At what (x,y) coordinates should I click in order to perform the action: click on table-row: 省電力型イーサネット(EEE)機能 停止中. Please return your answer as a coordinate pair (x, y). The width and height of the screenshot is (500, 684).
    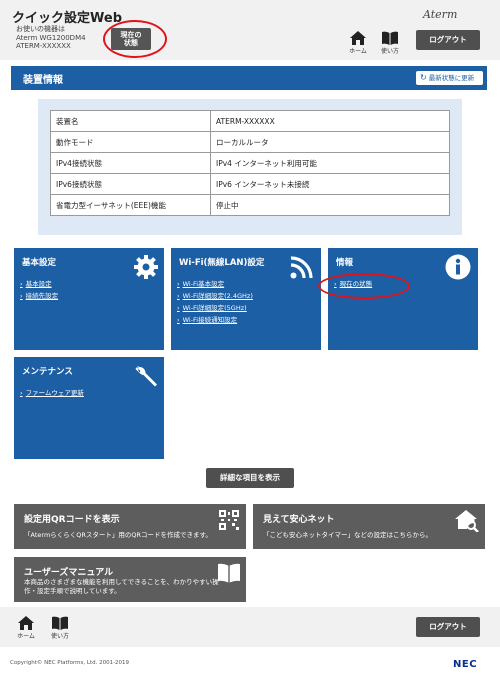
    Looking at the image, I should click on (250, 205).